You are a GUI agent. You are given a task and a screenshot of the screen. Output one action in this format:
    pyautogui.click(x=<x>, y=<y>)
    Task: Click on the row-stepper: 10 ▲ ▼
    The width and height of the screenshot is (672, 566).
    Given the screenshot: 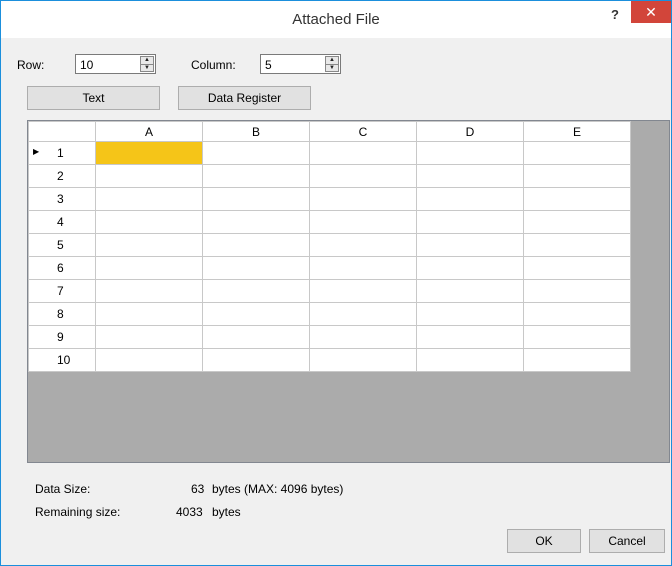 What is the action you would take?
    pyautogui.click(x=115, y=64)
    